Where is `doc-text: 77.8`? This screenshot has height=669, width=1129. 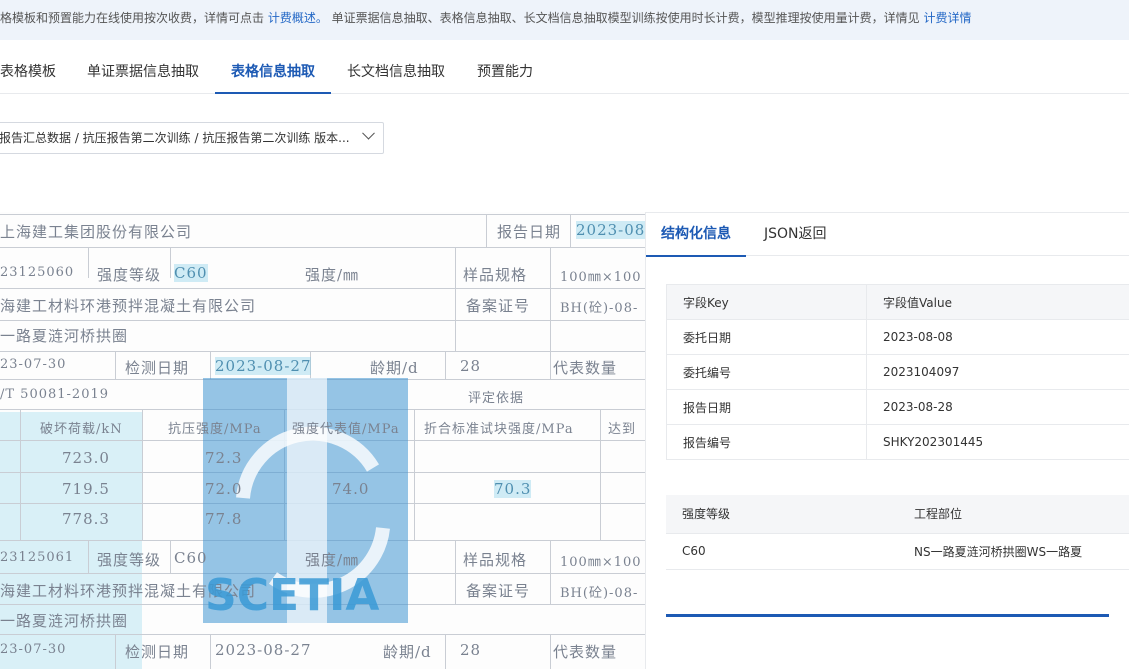
doc-text: 77.8 is located at coordinates (224, 519).